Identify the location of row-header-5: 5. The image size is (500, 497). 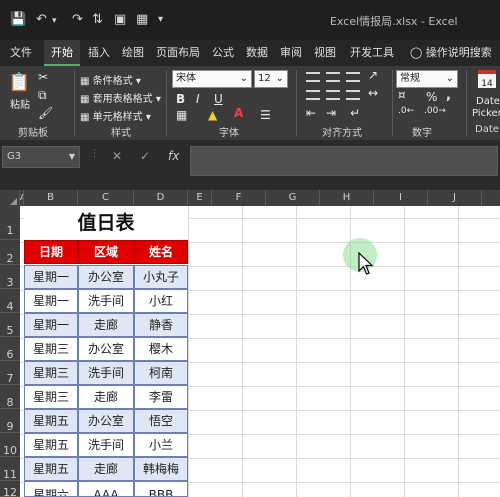
(10, 325).